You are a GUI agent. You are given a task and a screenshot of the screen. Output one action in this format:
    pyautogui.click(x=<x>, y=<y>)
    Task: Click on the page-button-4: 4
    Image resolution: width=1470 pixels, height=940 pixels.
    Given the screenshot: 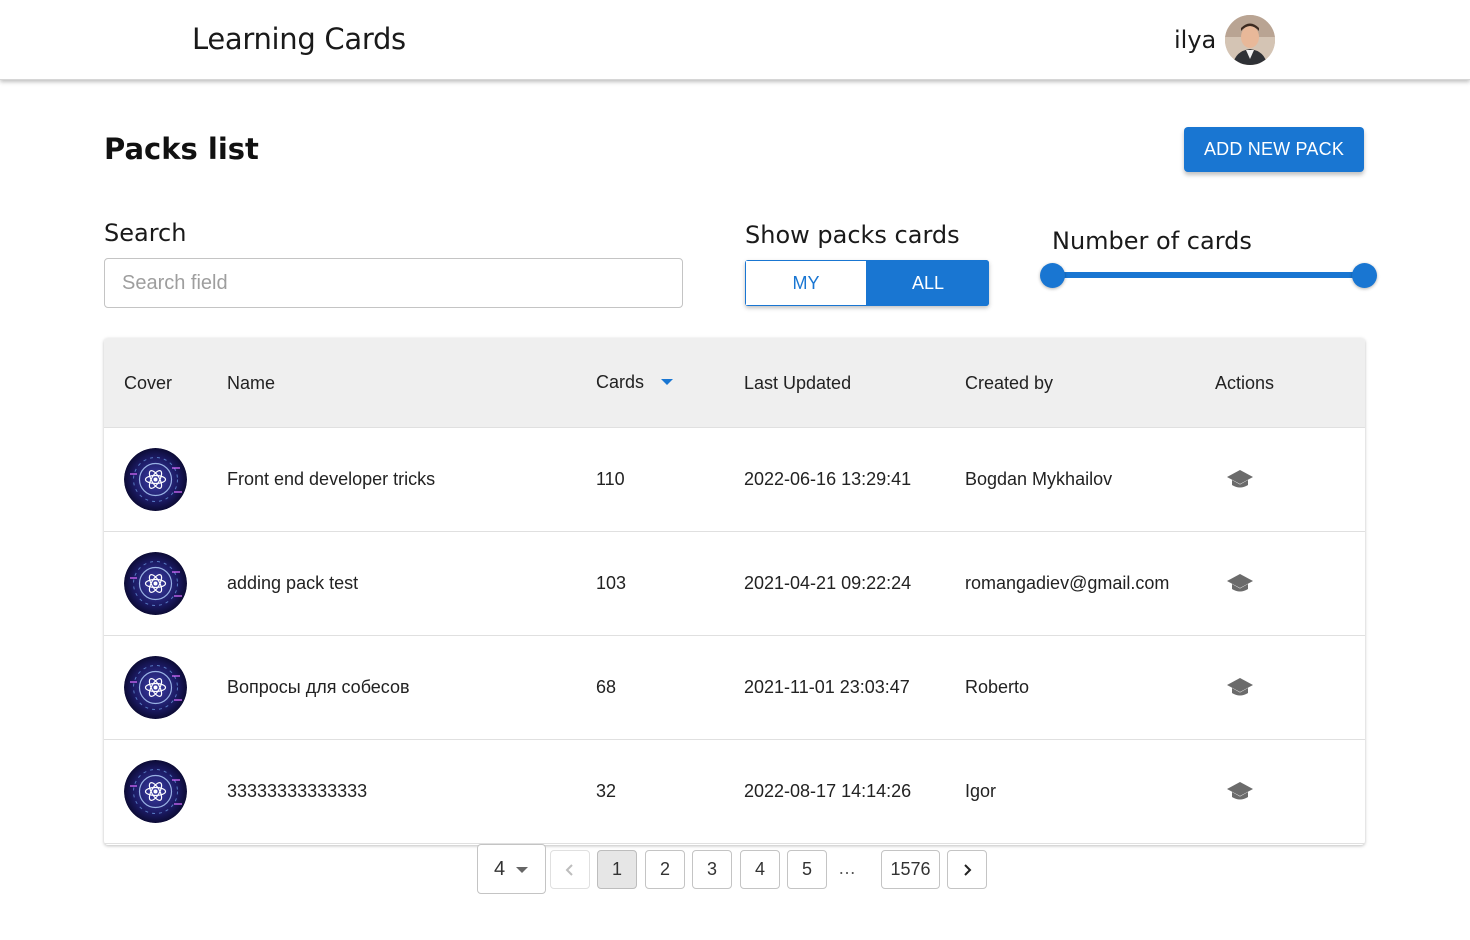 What is the action you would take?
    pyautogui.click(x=760, y=869)
    